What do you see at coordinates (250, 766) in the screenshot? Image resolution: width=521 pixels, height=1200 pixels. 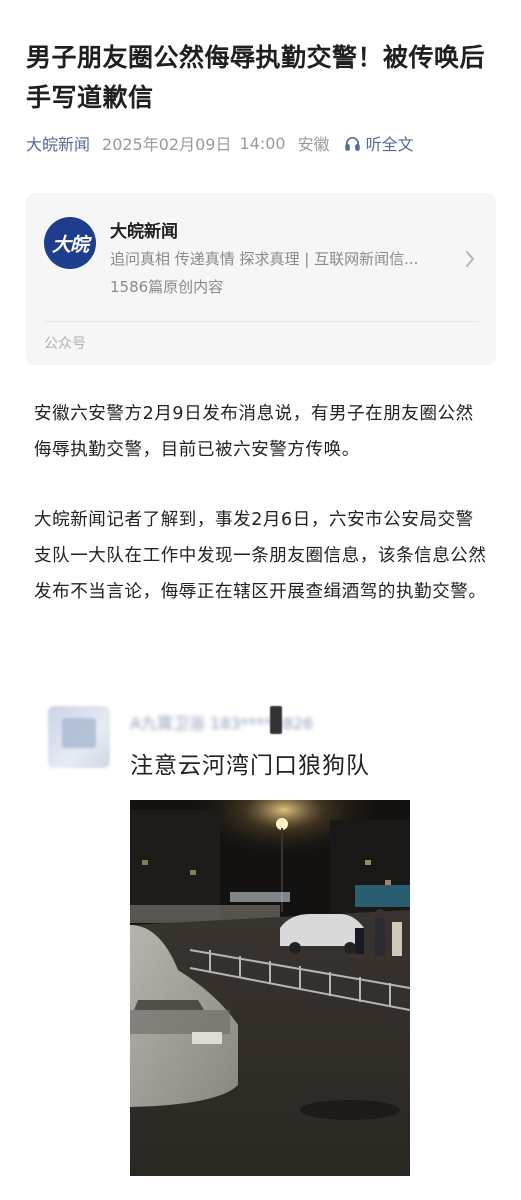 I see `post-text: 注意云河湾门口狼狗队` at bounding box center [250, 766].